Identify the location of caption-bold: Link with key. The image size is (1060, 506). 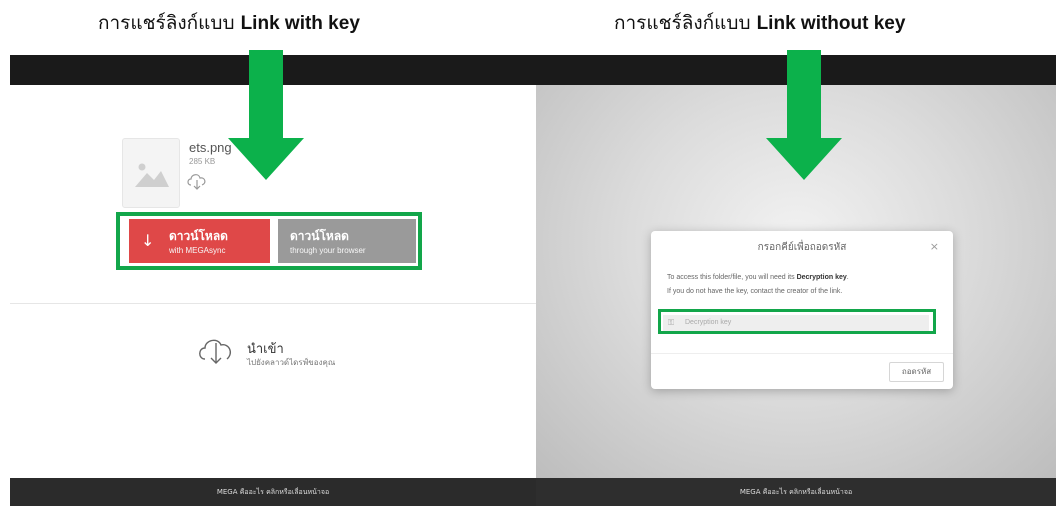
(300, 23).